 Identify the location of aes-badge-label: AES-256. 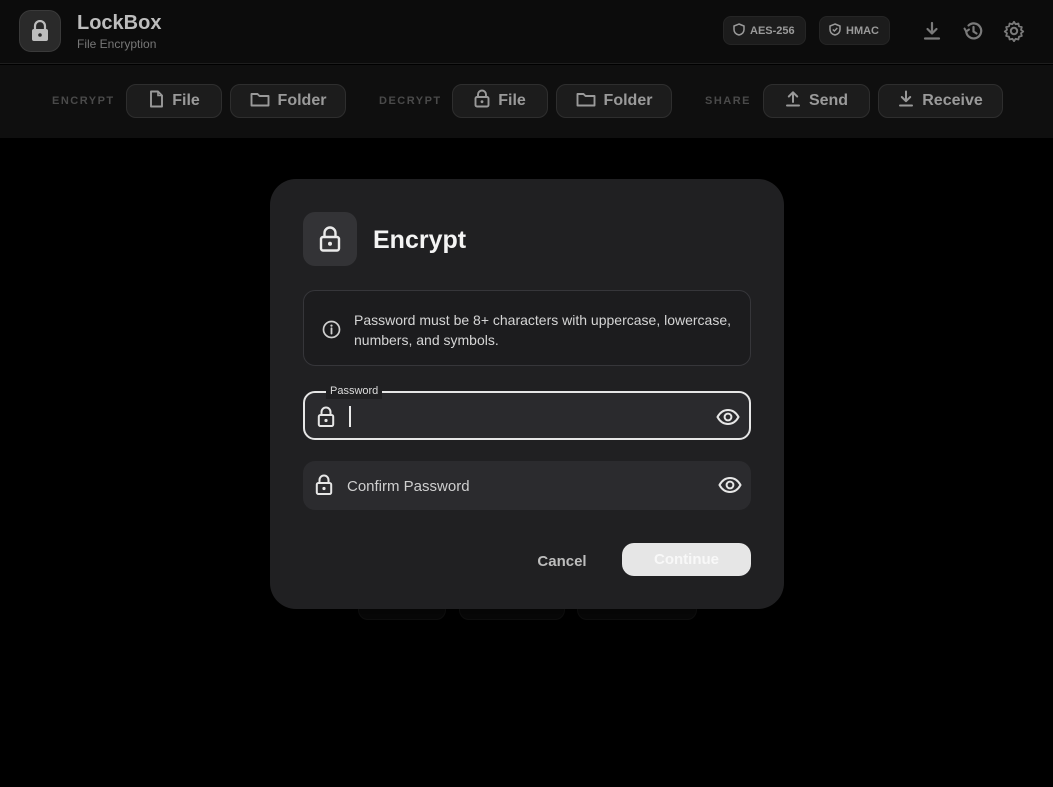
(772, 30).